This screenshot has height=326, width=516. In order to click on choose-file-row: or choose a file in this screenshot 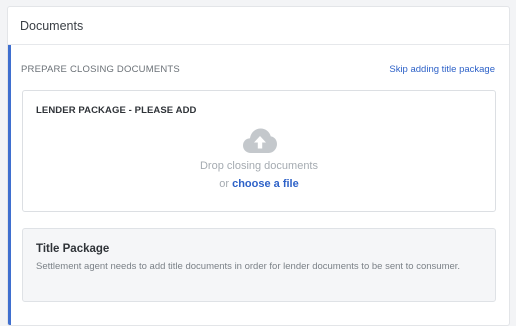, I will do `click(259, 184)`.